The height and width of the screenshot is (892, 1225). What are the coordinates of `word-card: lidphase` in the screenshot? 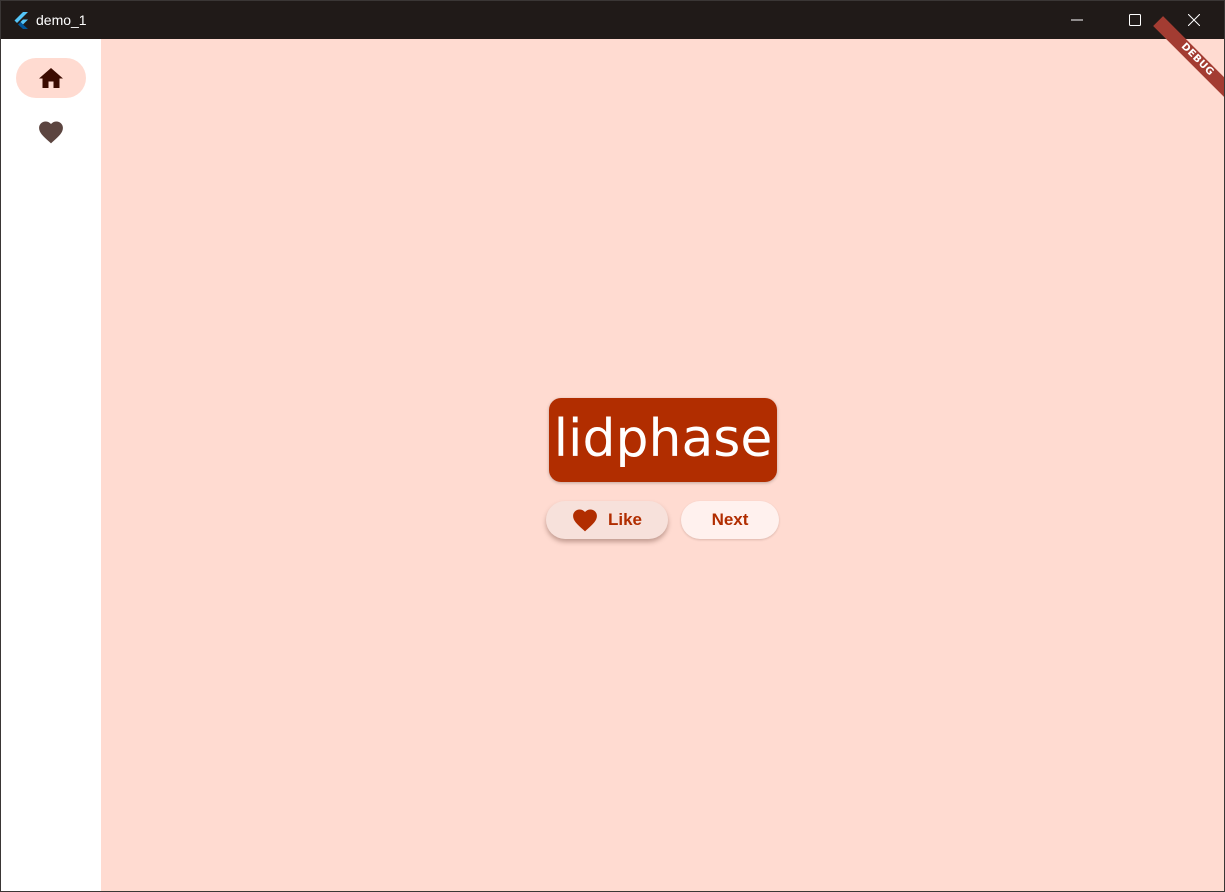 It's located at (663, 440).